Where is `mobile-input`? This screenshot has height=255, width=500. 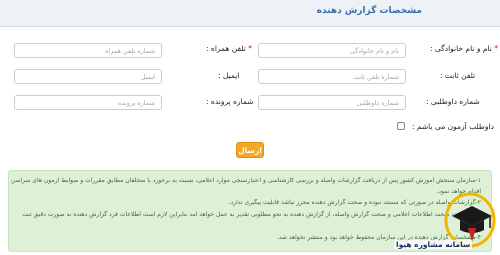 mobile-input is located at coordinates (88, 50).